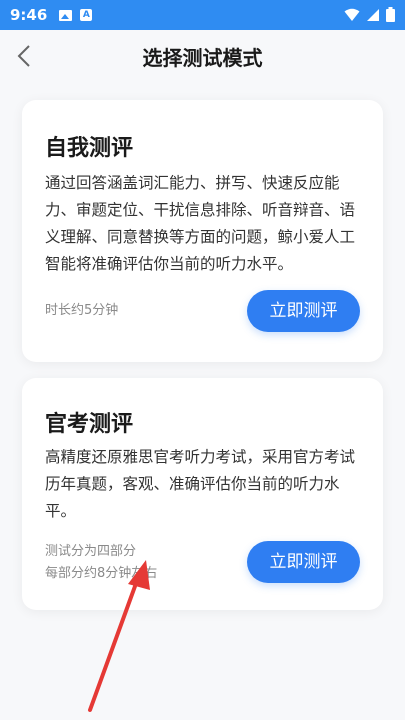  I want to click on page-title: 选择测试模式, so click(202, 58).